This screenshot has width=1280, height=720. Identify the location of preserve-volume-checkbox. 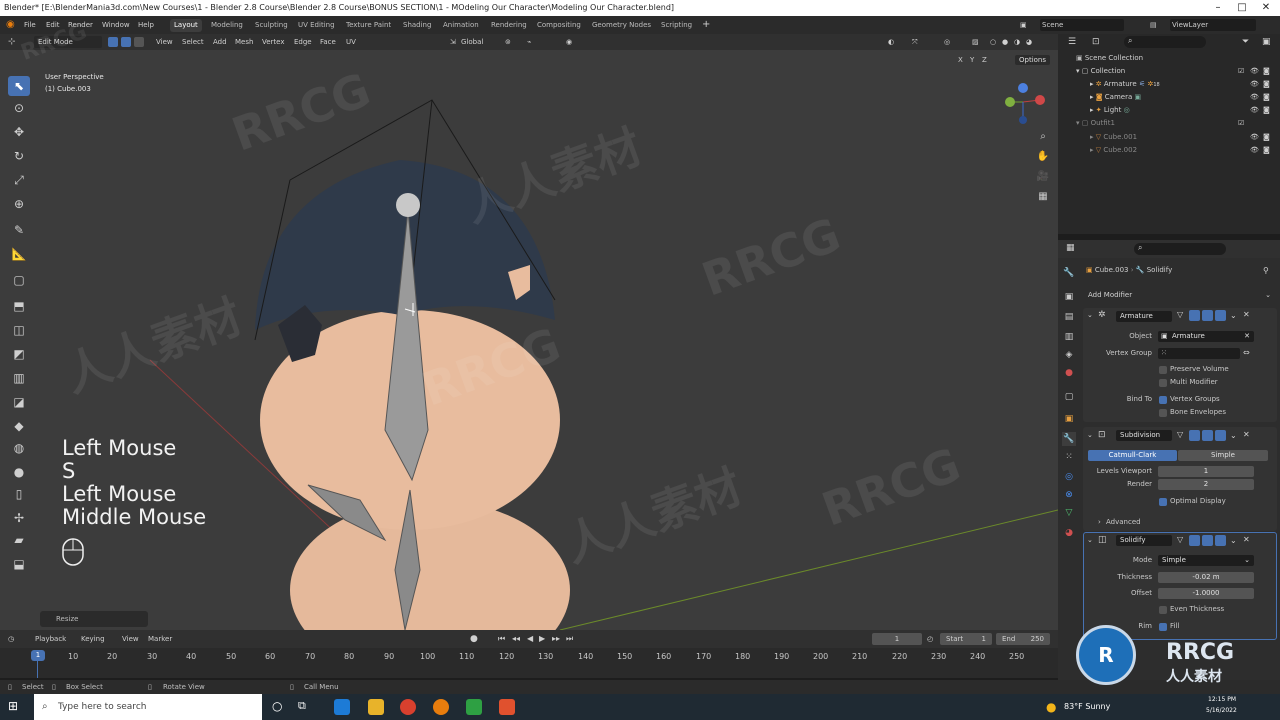
(1163, 370).